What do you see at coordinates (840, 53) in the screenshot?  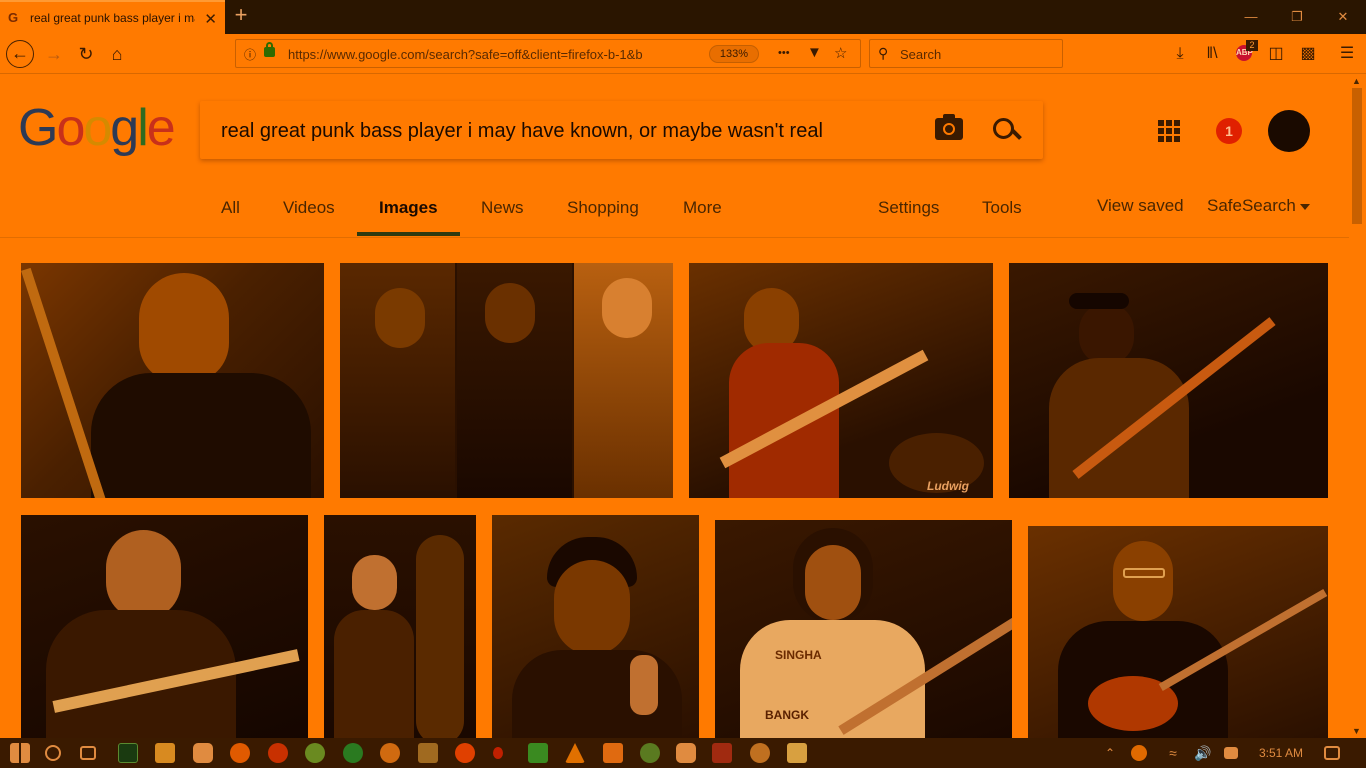 I see `bookmark-star-icon: ☆` at bounding box center [840, 53].